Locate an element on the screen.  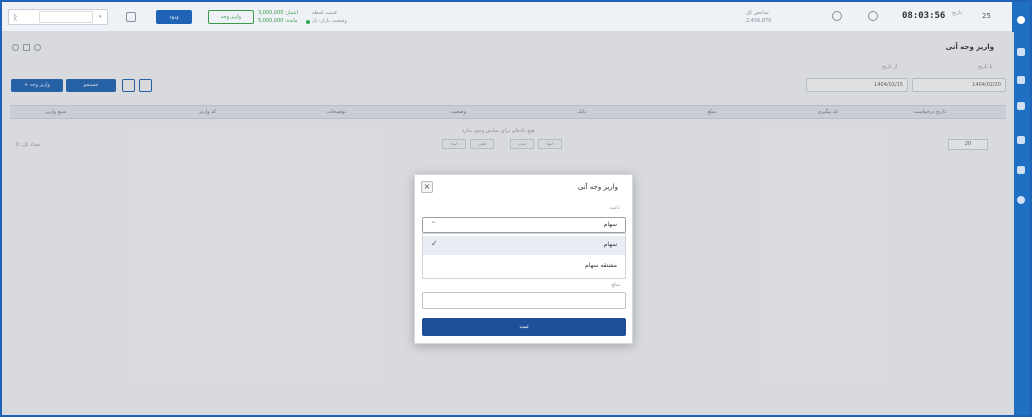
credit-line-2: مانده: 5,000,000 is located at coordinates (278, 21).